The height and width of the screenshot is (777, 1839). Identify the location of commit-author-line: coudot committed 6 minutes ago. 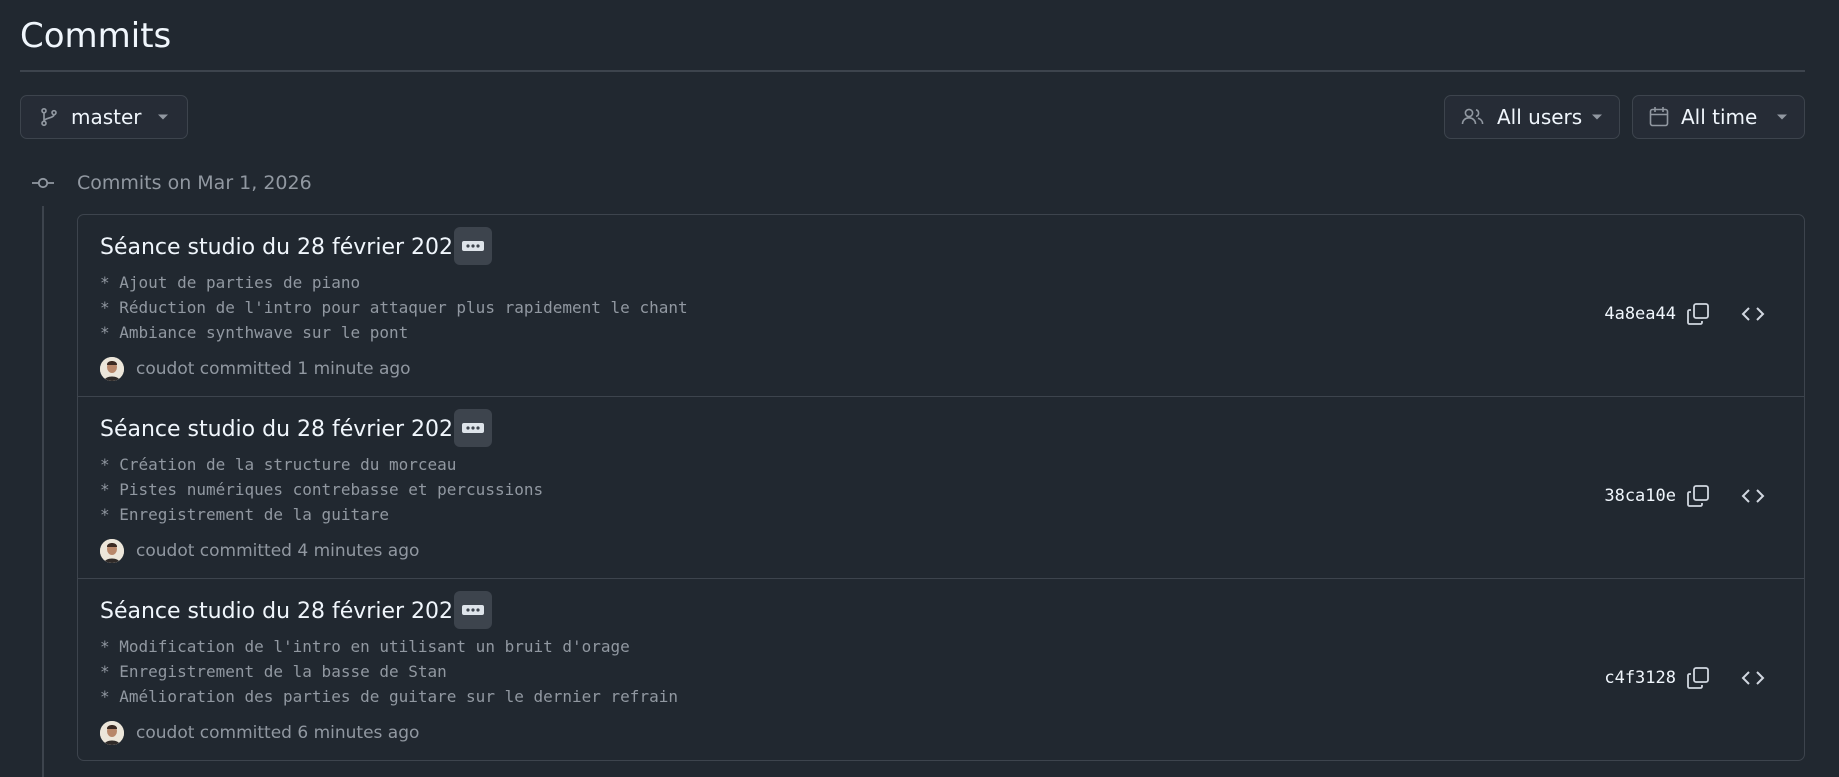
(259, 733).